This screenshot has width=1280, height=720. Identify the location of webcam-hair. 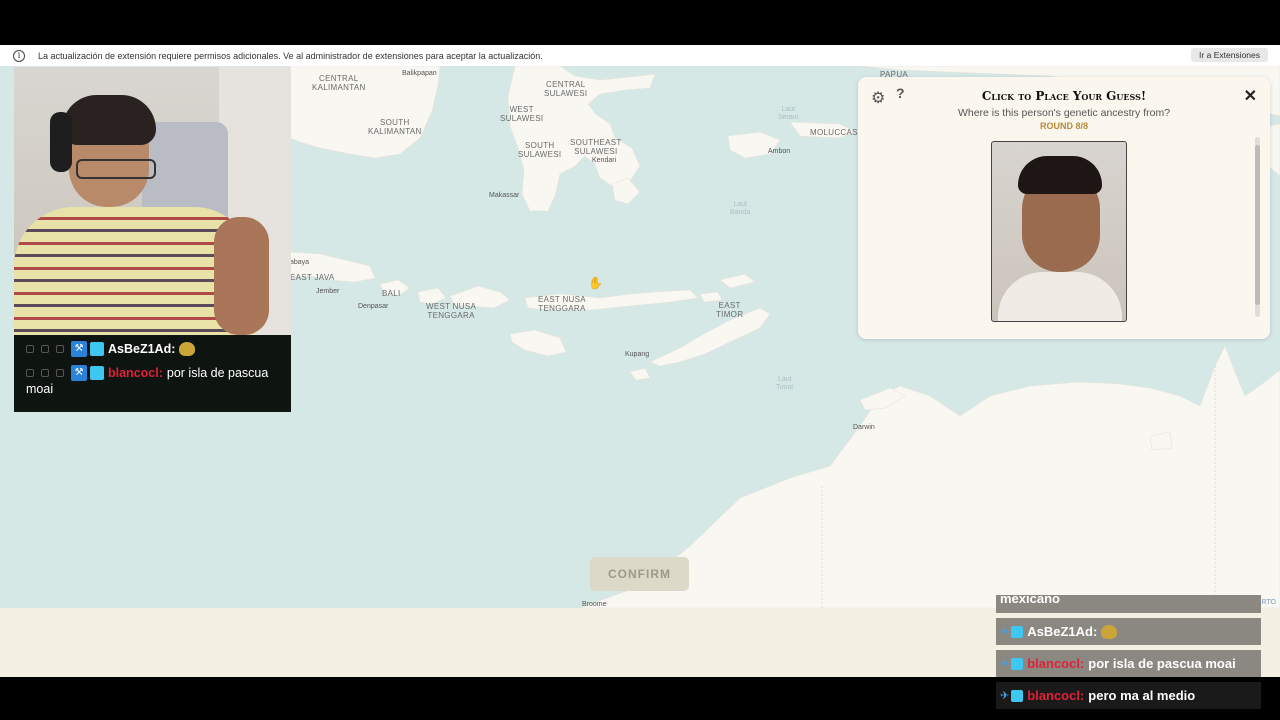
(109, 120).